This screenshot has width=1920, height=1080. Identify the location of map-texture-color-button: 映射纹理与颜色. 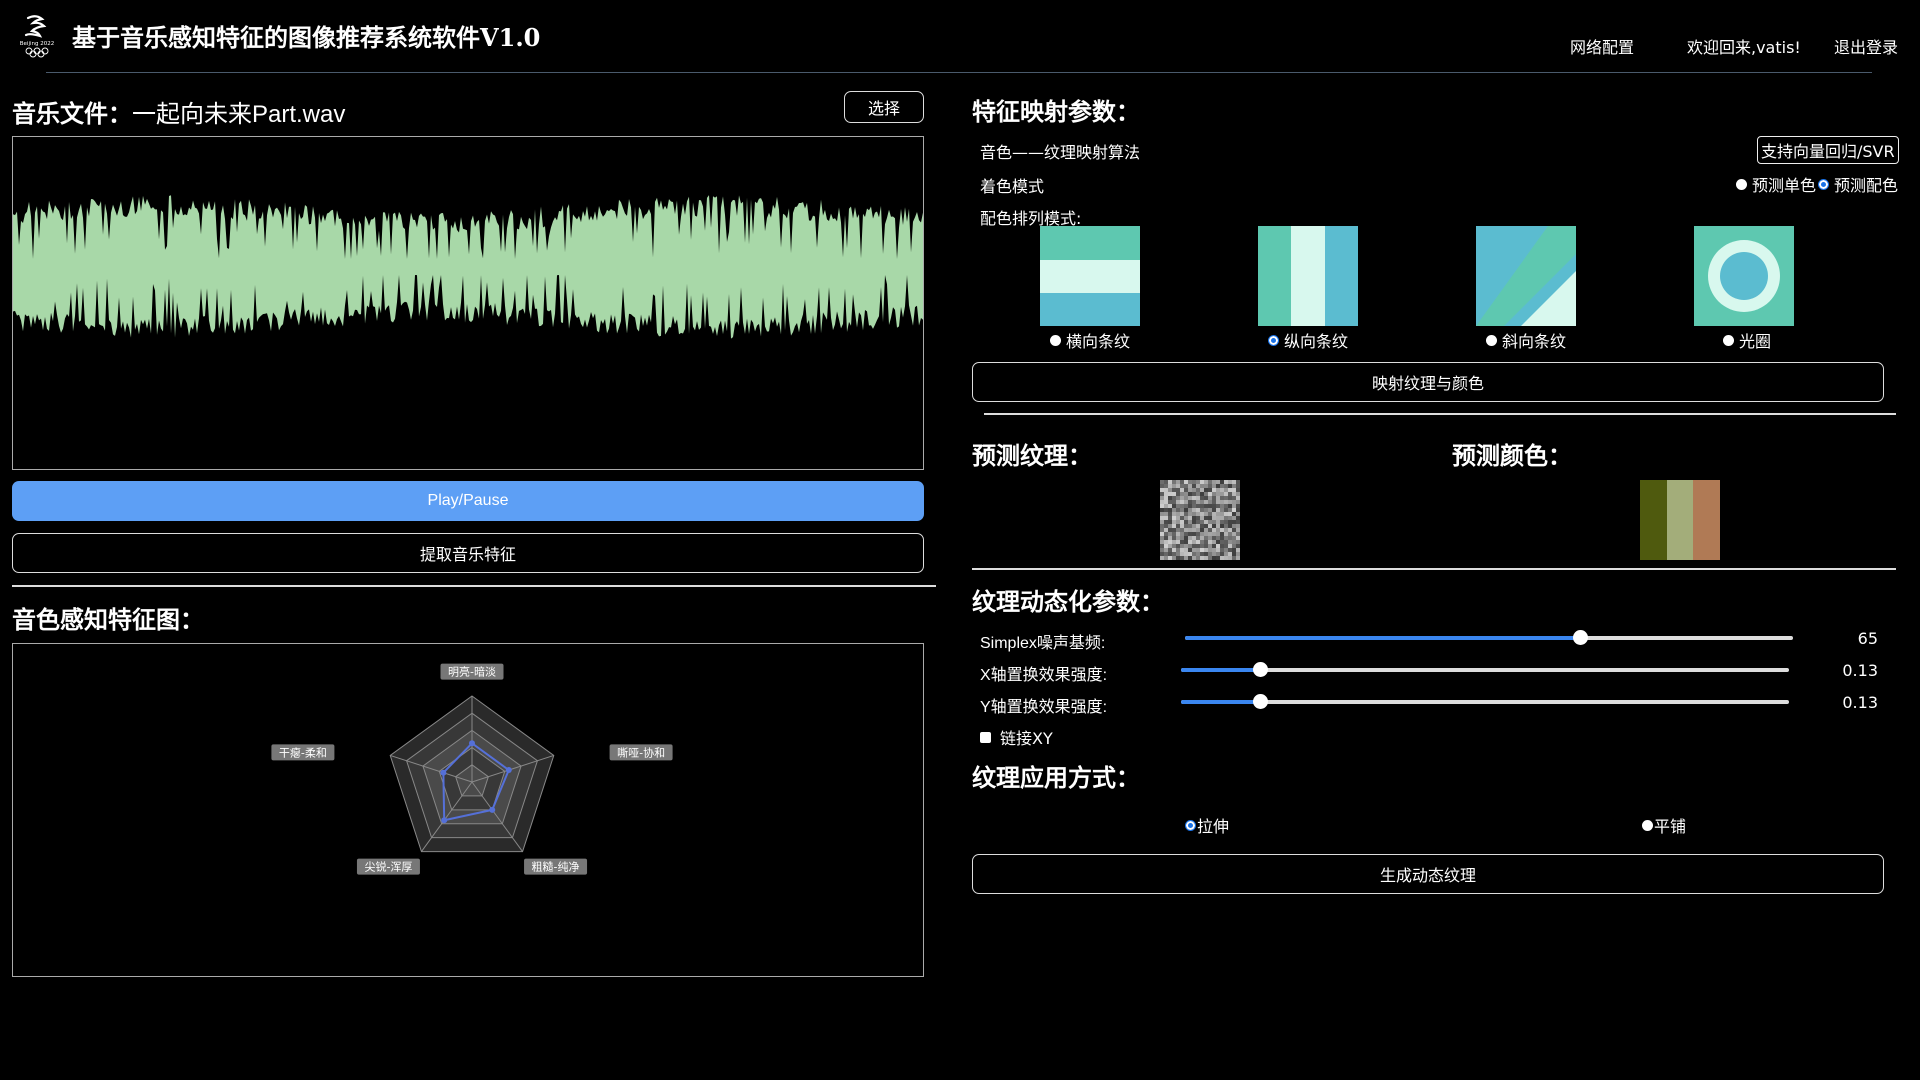
(1428, 382).